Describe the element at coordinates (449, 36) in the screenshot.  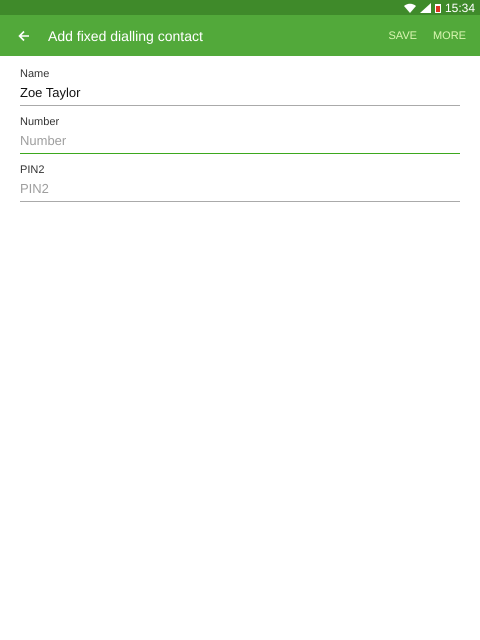
I see `action-button: MORE` at that location.